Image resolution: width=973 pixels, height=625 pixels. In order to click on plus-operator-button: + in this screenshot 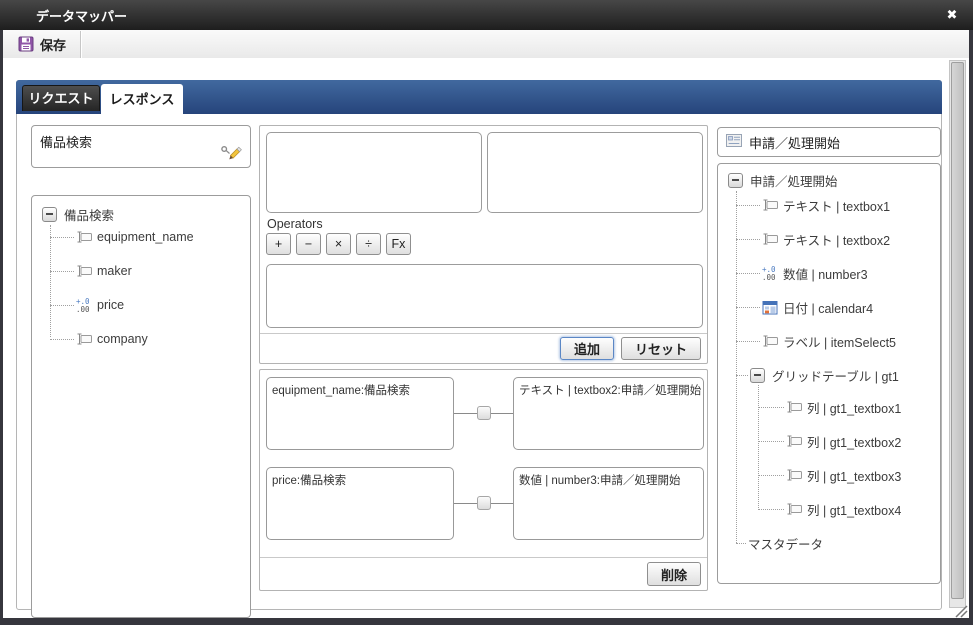, I will do `click(278, 244)`.